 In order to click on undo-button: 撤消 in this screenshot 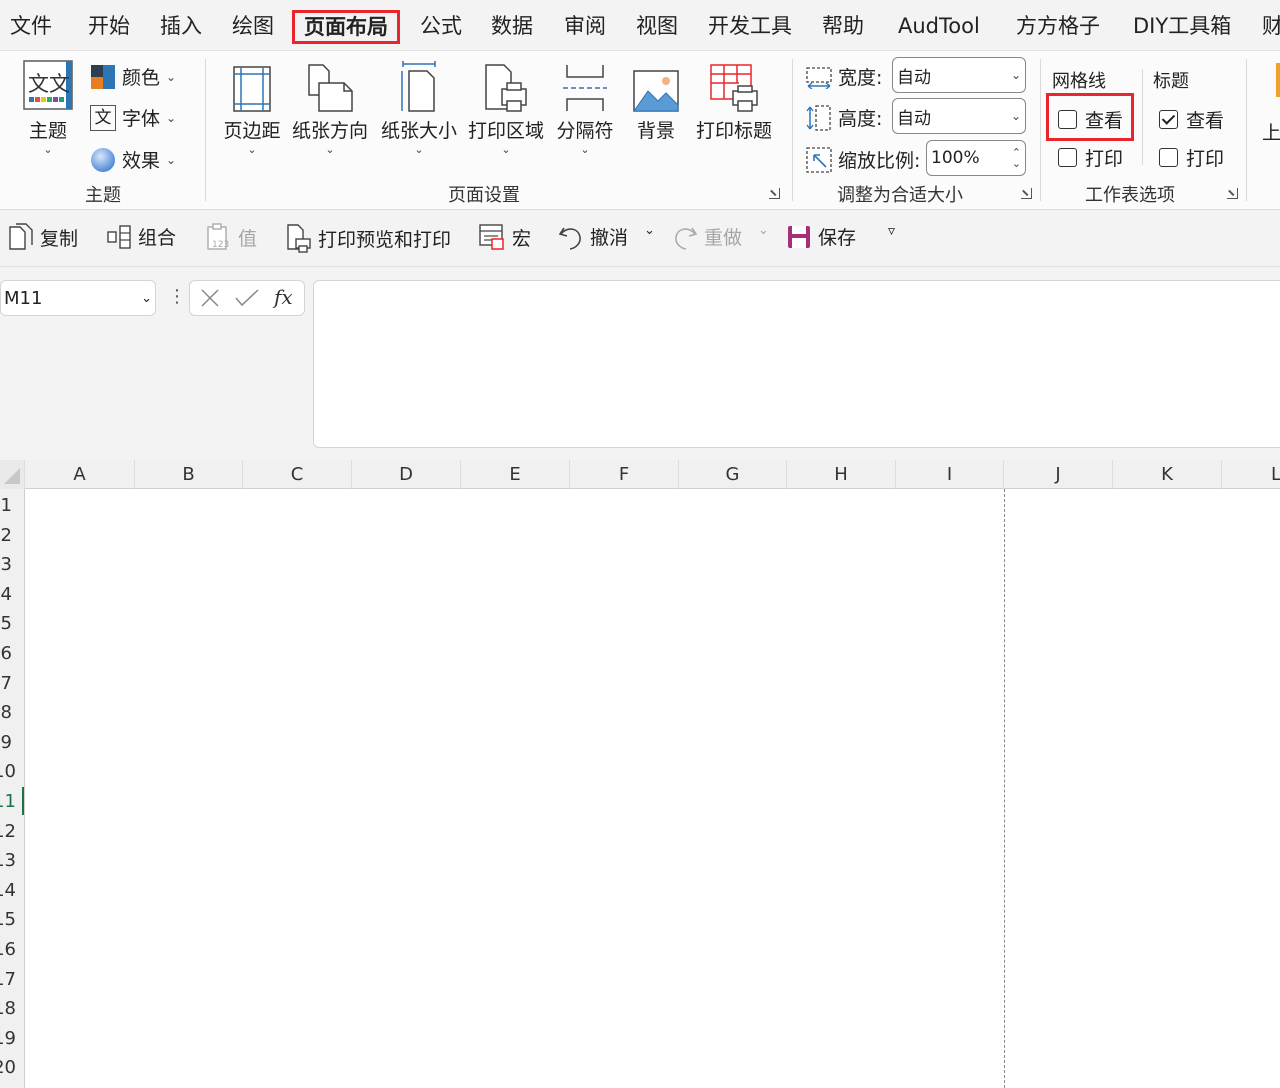, I will do `click(593, 236)`.